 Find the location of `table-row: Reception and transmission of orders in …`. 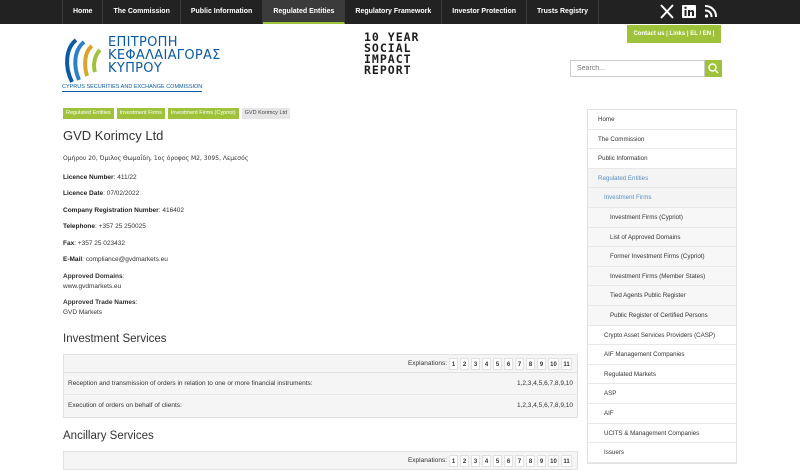

table-row: Reception and transmission of orders in … is located at coordinates (320, 384).